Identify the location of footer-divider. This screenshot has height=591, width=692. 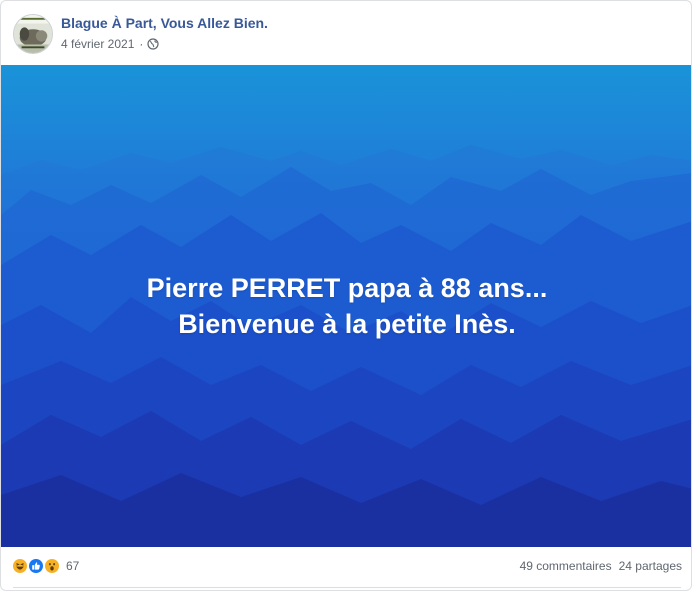
(347, 587).